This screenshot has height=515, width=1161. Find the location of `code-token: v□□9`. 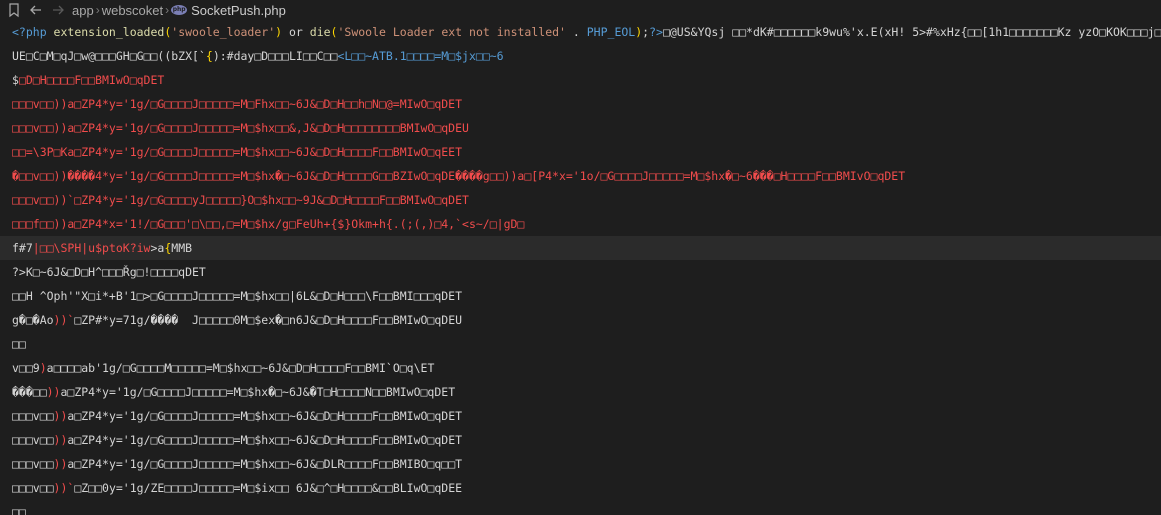

code-token: v□□9 is located at coordinates (26, 368).